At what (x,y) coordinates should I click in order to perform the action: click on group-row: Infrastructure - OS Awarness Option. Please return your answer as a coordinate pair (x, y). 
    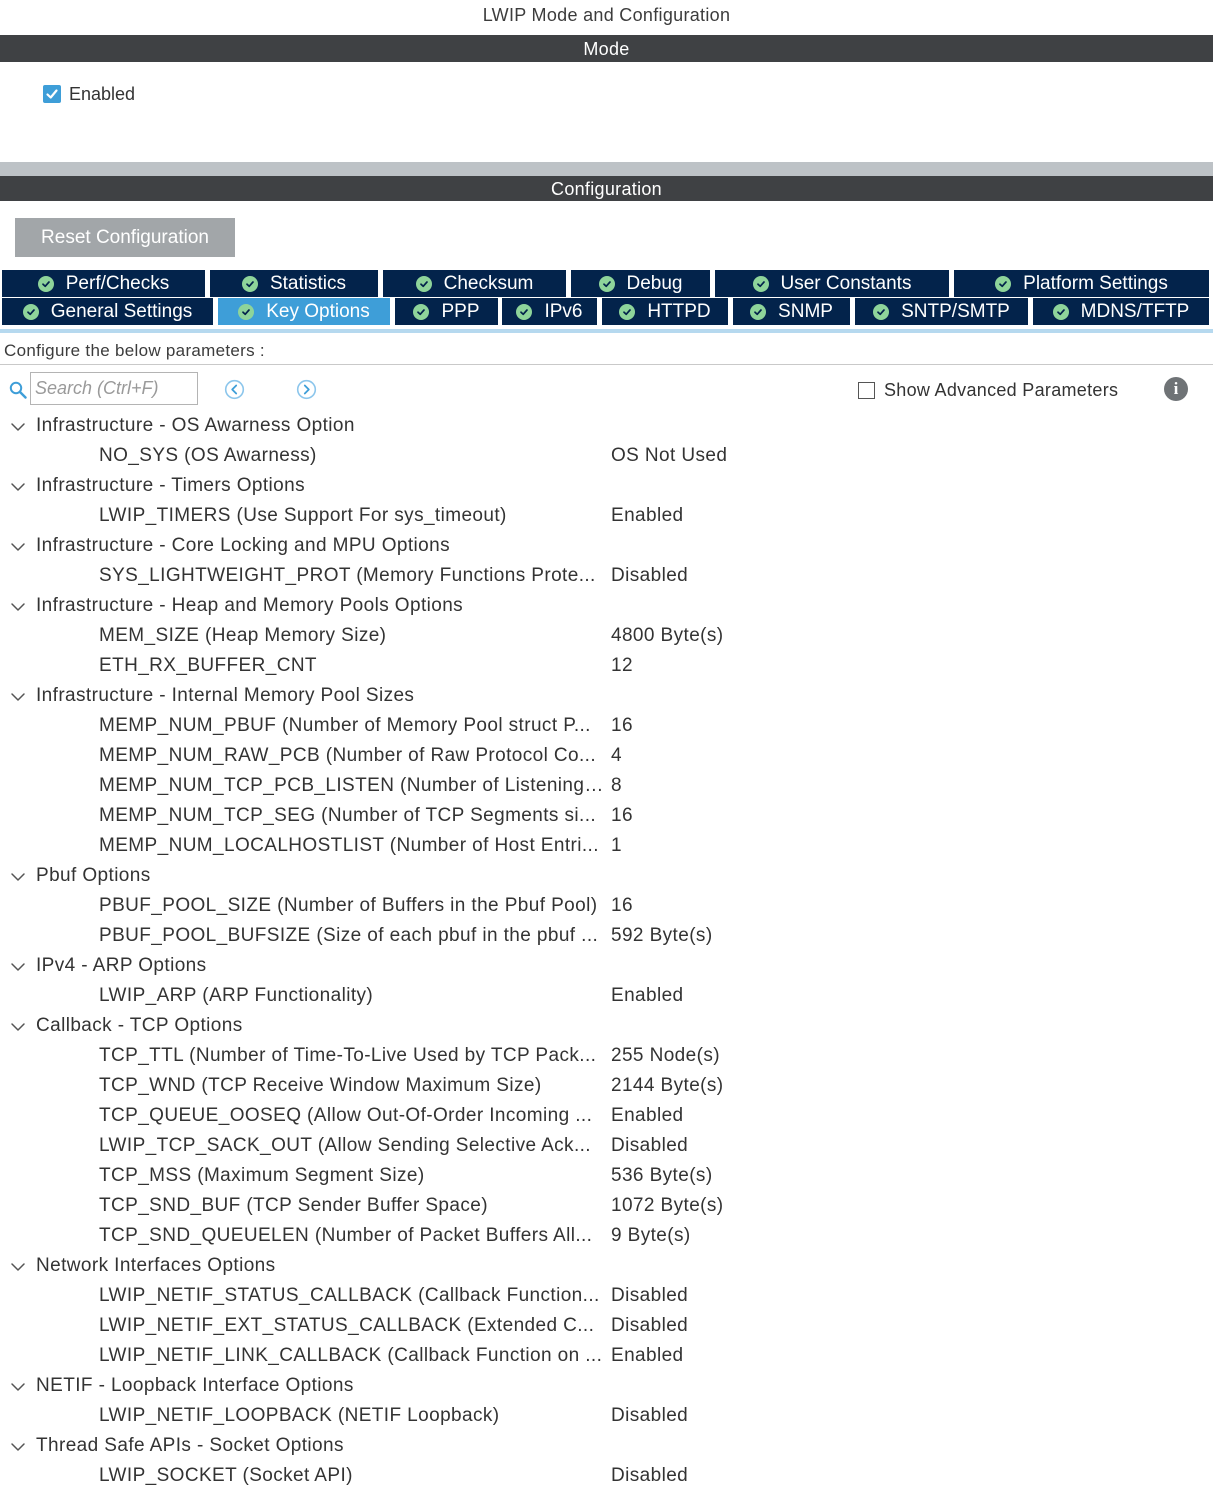
    Looking at the image, I should click on (606, 427).